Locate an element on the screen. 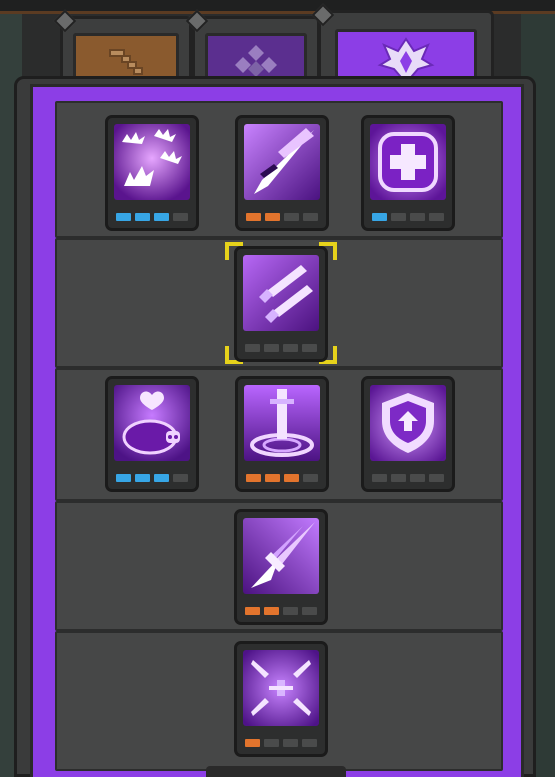  skill-dash-strike is located at coordinates (281, 567).